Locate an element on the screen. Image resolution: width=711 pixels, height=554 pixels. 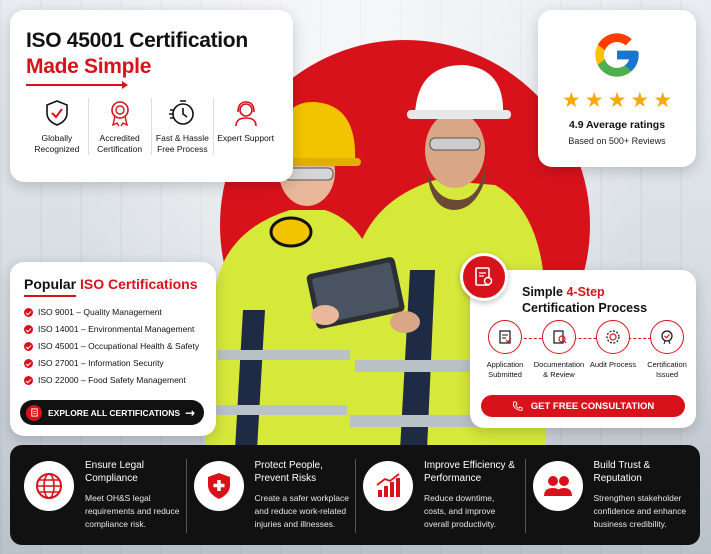
feature-label: Accredited Certification is located at coordinates (120, 143).